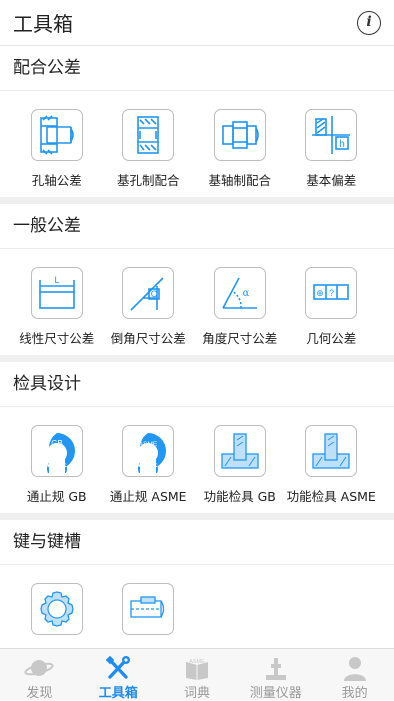 The width and height of the screenshot is (394, 701). What do you see at coordinates (197, 384) in the screenshot?
I see `section-title: 检具设计` at bounding box center [197, 384].